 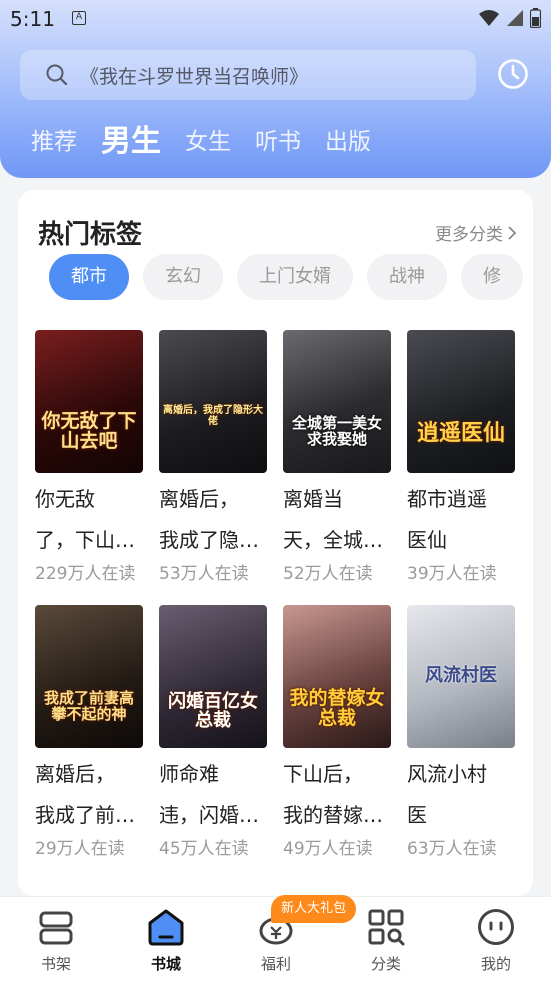 I want to click on reader-count: 49万人在读, so click(x=328, y=849).